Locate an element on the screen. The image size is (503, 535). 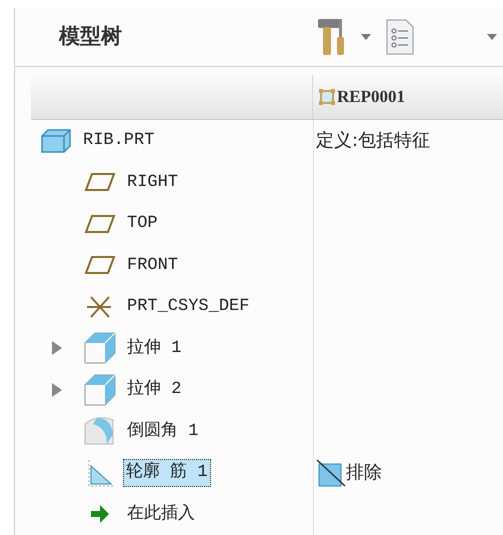
tree-item: RIGHT is located at coordinates (152, 182).